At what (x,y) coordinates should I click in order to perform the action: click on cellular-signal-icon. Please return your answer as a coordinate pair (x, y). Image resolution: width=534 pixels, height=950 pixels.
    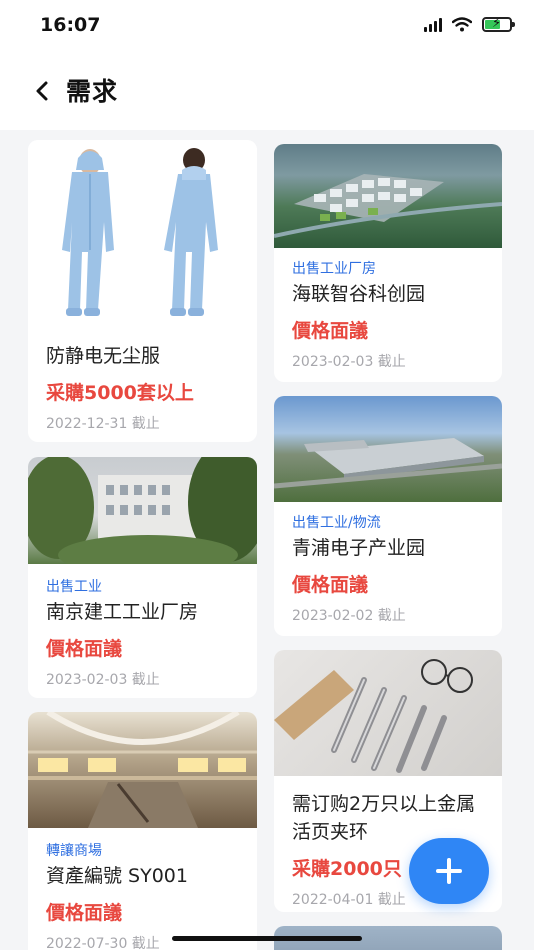
    Looking at the image, I should click on (433, 24).